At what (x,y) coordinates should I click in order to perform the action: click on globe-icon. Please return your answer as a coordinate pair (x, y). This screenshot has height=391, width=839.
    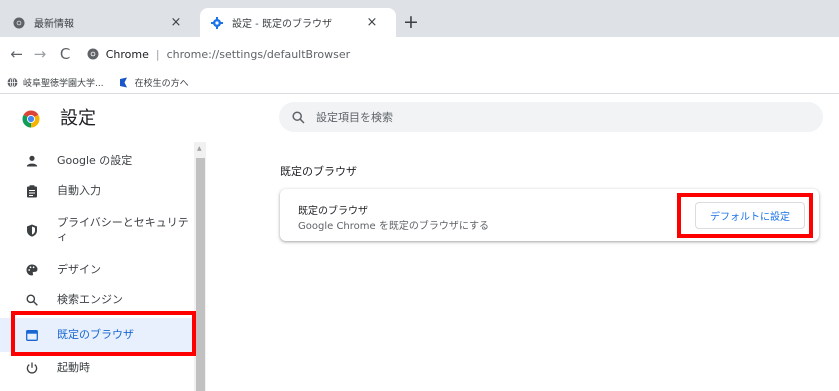
    Looking at the image, I should click on (12, 82).